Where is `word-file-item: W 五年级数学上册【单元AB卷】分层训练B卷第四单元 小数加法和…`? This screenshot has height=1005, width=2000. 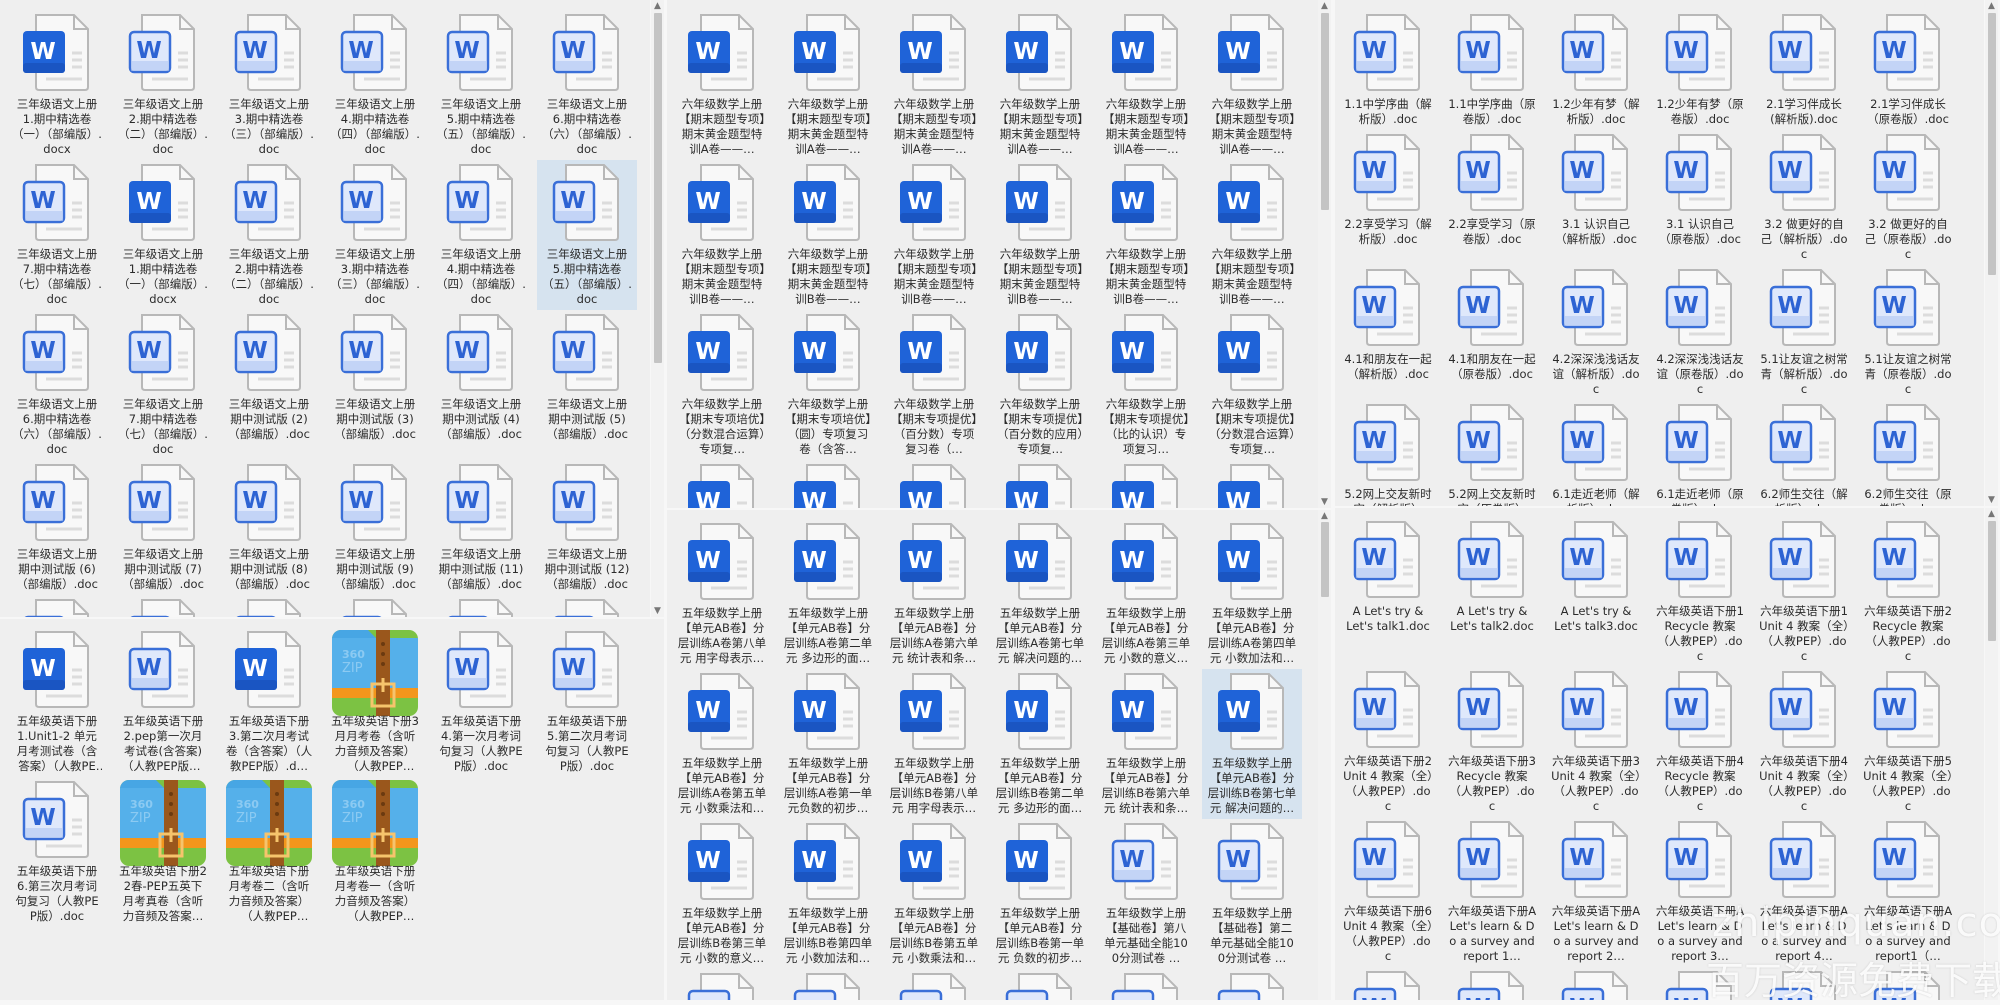
word-file-item: W 五年级数学上册【单元AB卷】分层训练B卷第四单元 小数加法和… is located at coordinates (828, 894).